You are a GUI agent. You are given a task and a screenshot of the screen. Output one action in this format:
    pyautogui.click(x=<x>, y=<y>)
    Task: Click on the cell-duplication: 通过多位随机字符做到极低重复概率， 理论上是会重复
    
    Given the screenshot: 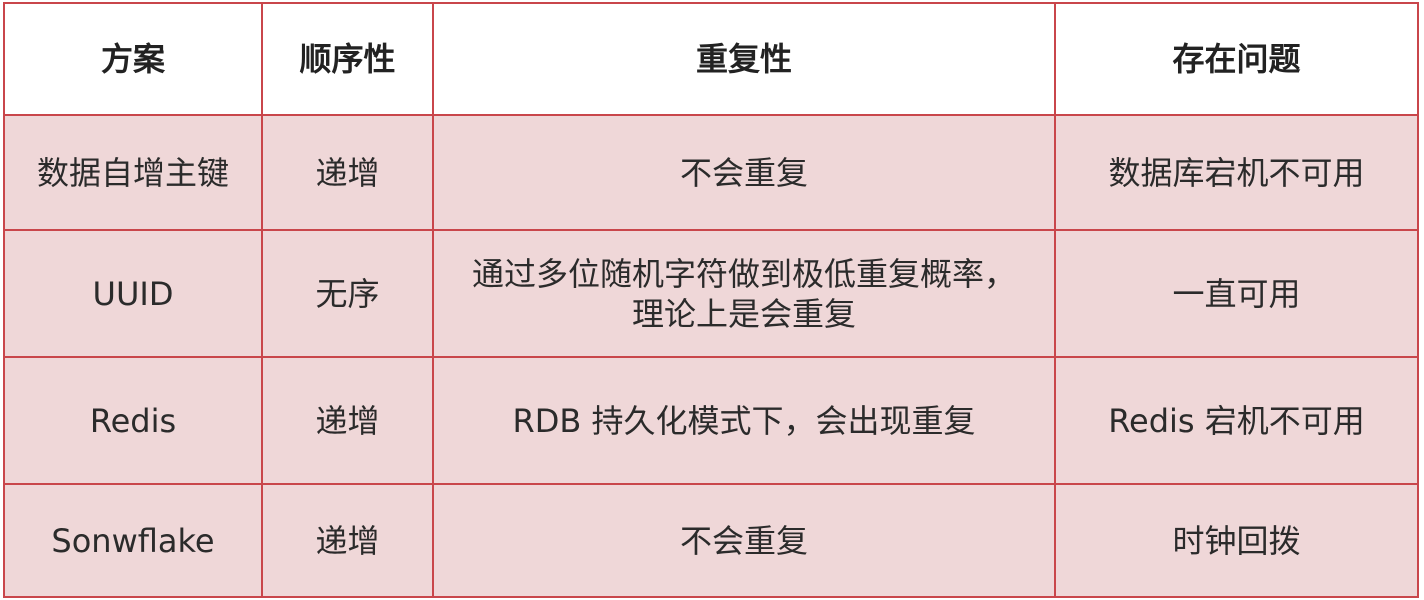 What is the action you would take?
    pyautogui.click(x=744, y=293)
    